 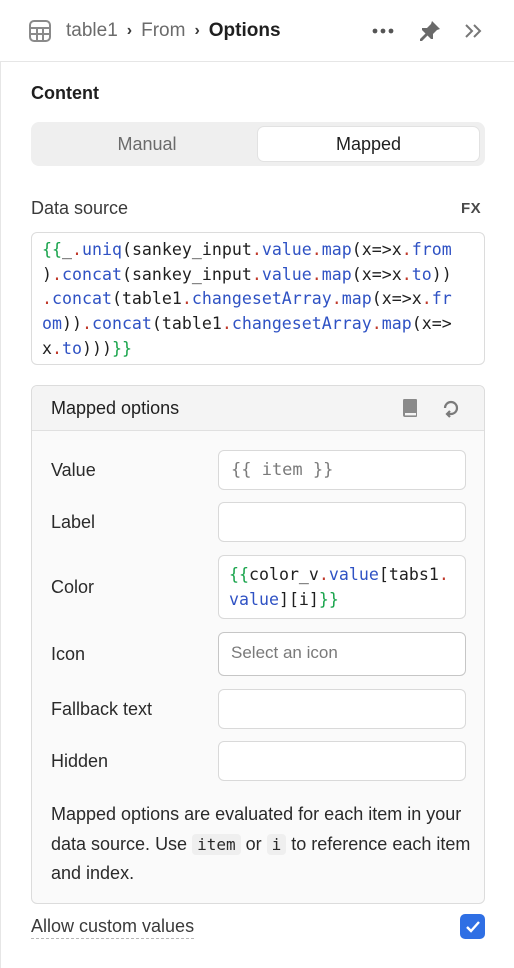 I want to click on index-code-chip: i, so click(x=276, y=844).